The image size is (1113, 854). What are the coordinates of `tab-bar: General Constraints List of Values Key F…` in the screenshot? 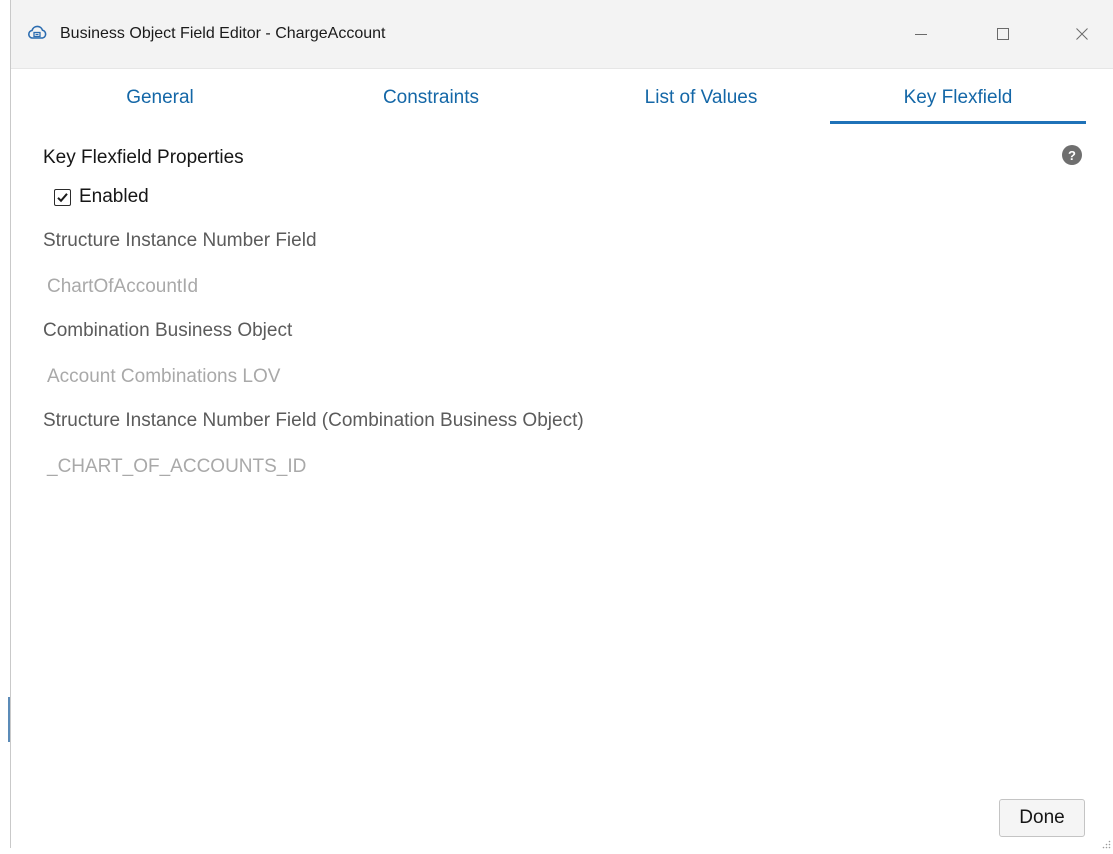 It's located at (562, 98).